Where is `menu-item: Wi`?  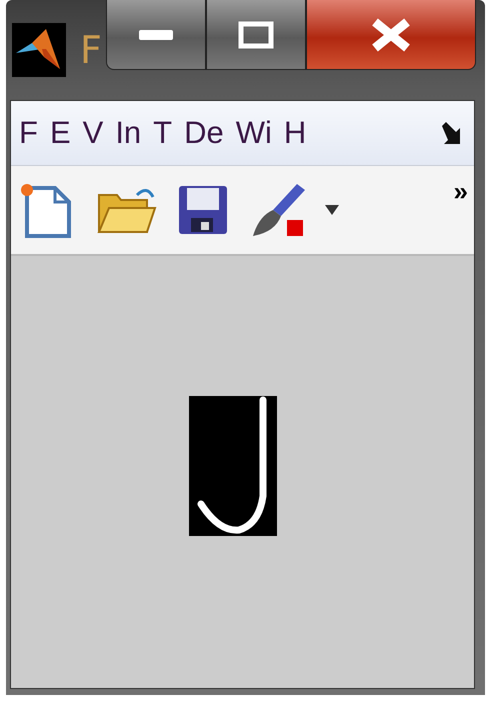 menu-item: Wi is located at coordinates (254, 133).